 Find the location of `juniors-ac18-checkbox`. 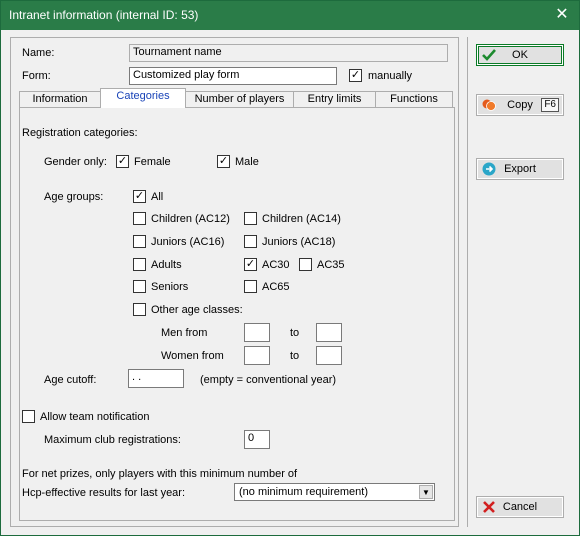

juniors-ac18-checkbox is located at coordinates (250, 241).